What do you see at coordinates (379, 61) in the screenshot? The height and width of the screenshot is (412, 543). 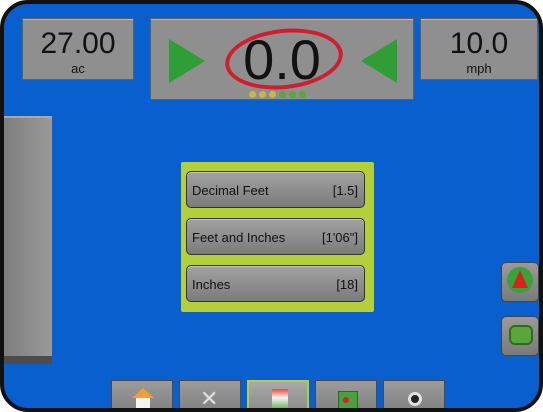 I see `steer-left-arrow-icon` at bounding box center [379, 61].